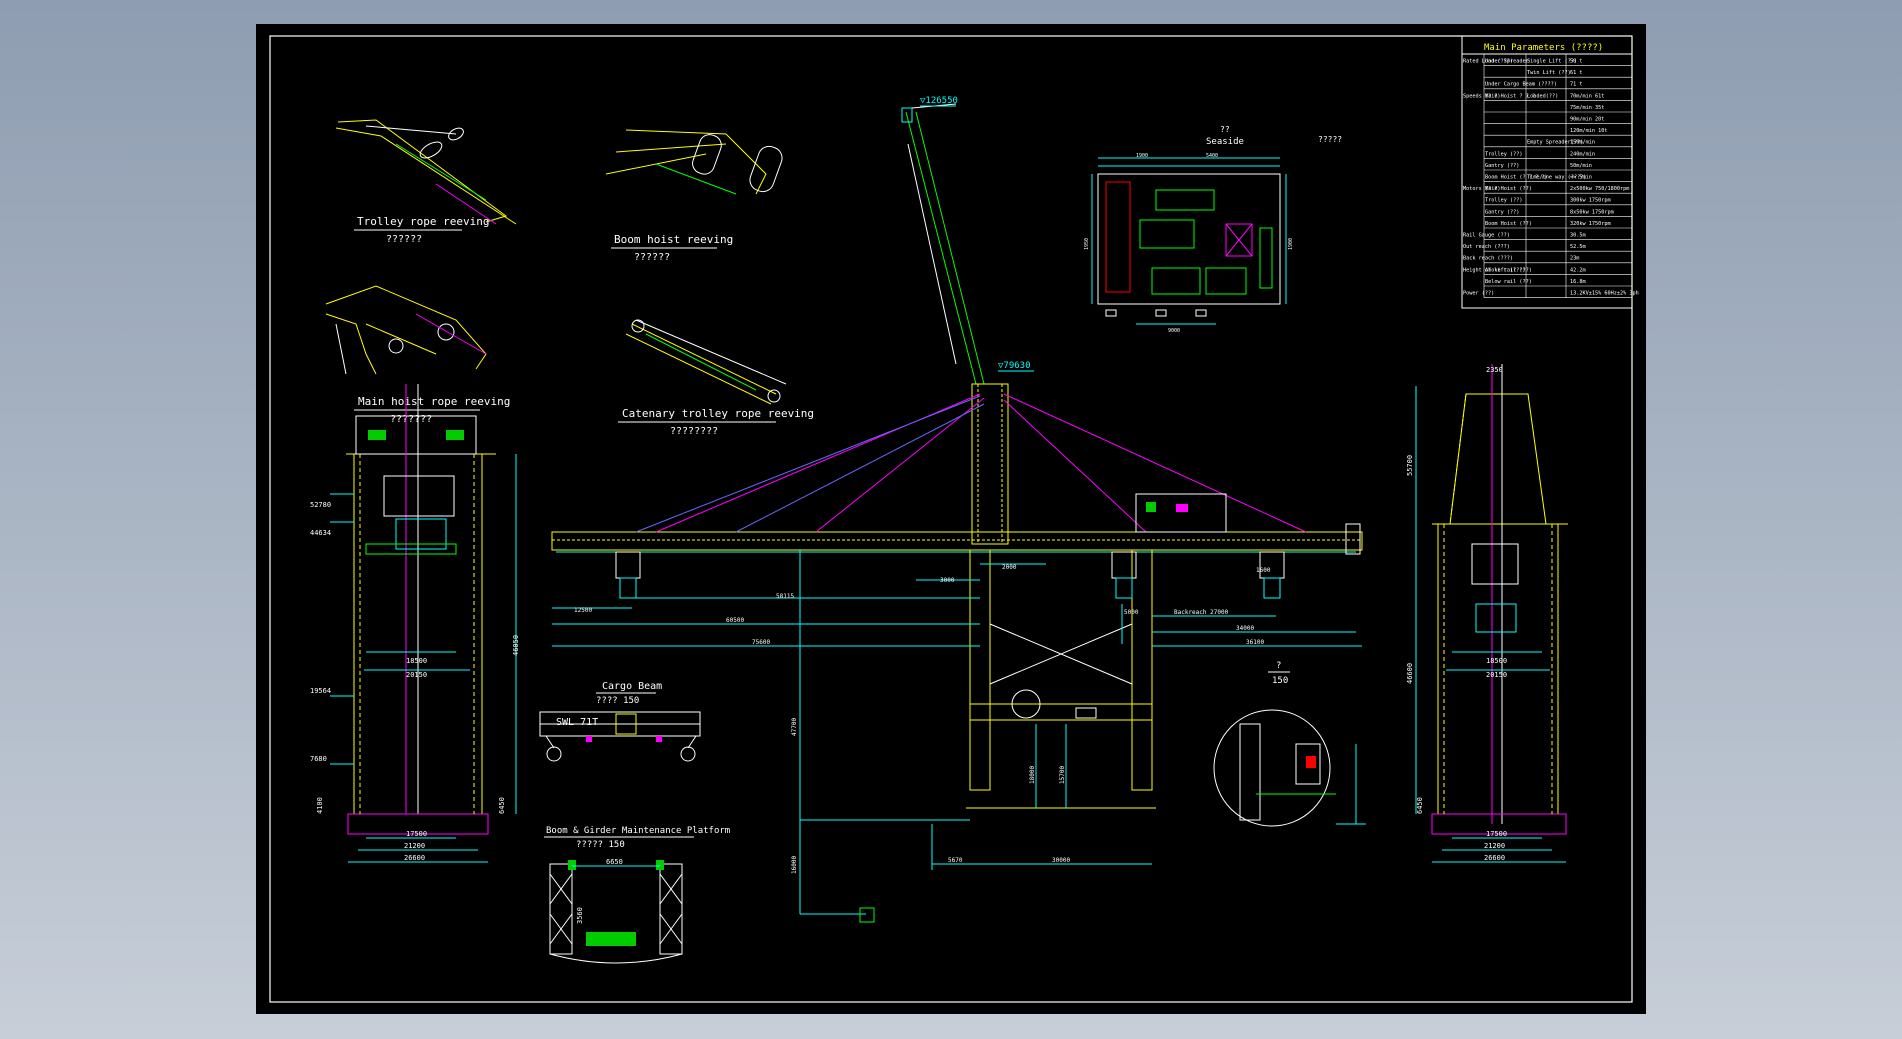  Describe the element at coordinates (1478, 294) in the screenshot. I see `param-group: Power (??)` at that location.